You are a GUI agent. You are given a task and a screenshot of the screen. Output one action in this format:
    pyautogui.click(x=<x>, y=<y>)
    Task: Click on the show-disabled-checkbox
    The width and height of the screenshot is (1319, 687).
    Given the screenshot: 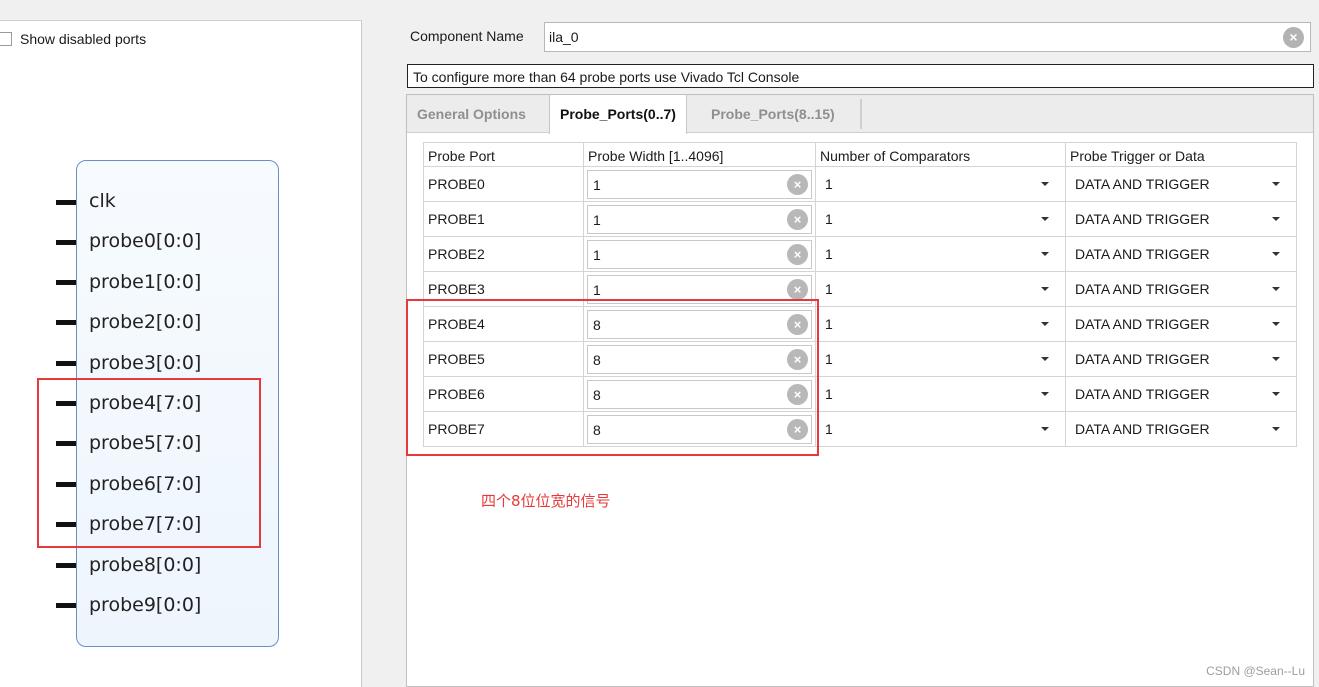 What is the action you would take?
    pyautogui.click(x=6, y=39)
    